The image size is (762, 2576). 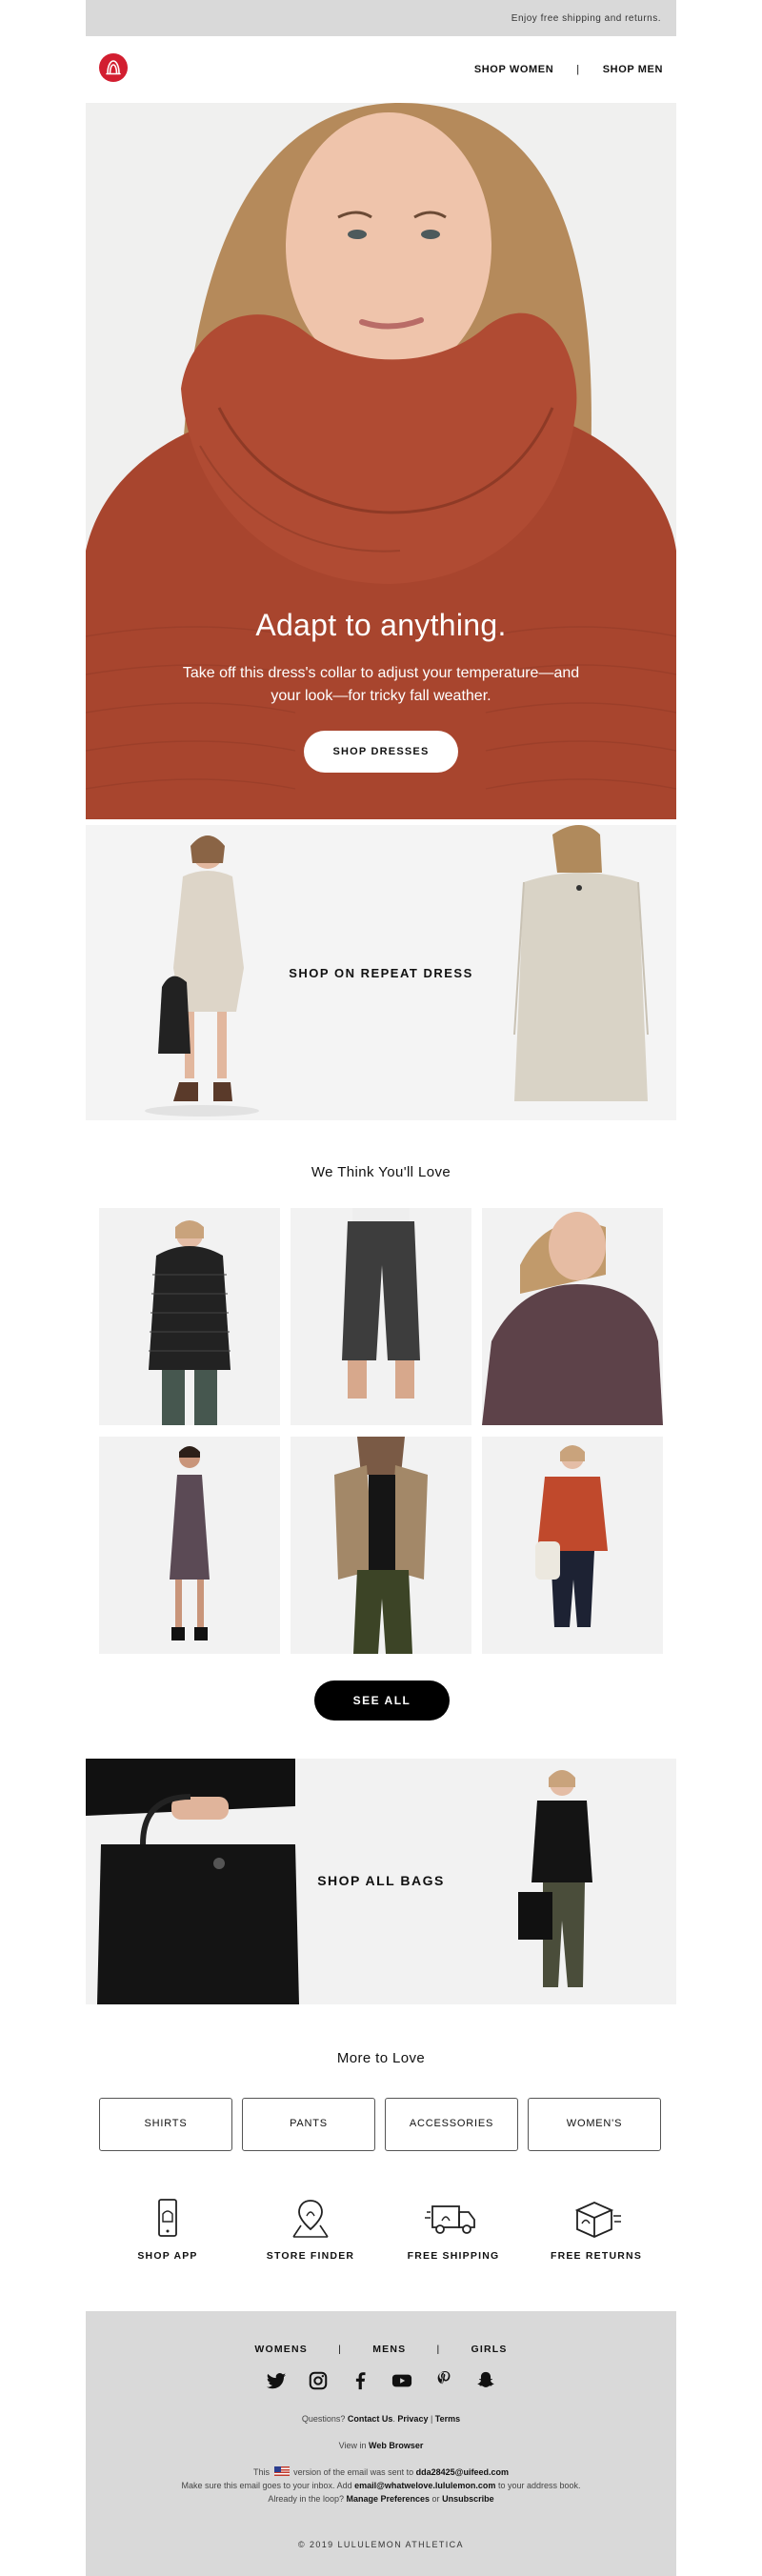 What do you see at coordinates (594, 2124) in the screenshot?
I see `category-womens-button: WOMEN'S` at bounding box center [594, 2124].